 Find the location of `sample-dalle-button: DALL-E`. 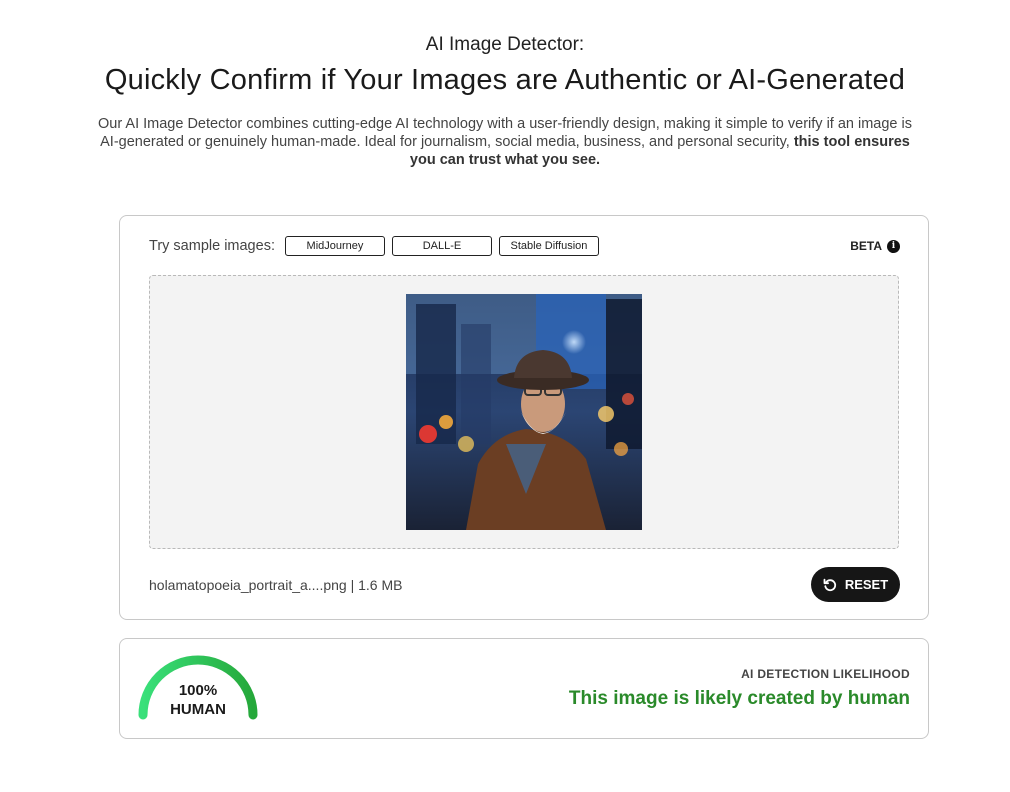

sample-dalle-button: DALL-E is located at coordinates (441, 246).